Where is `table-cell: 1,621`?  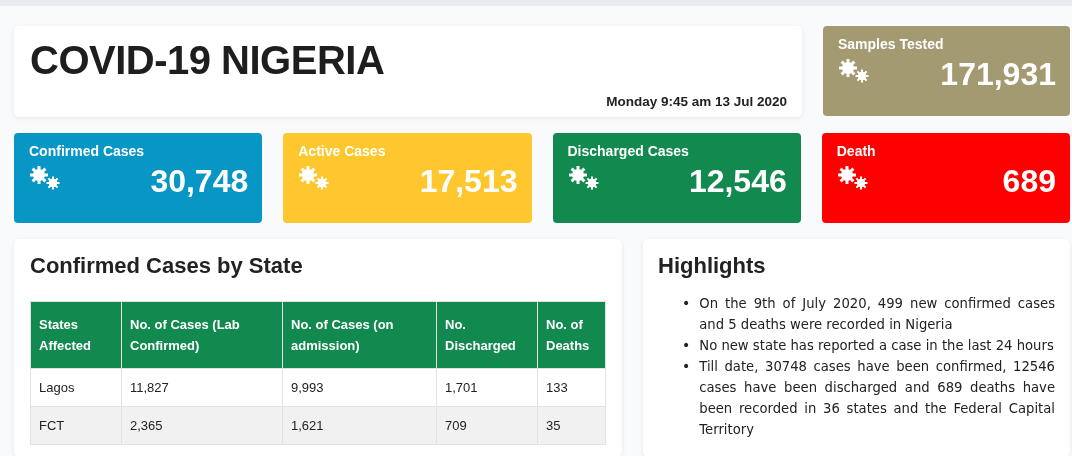 table-cell: 1,621 is located at coordinates (359, 425).